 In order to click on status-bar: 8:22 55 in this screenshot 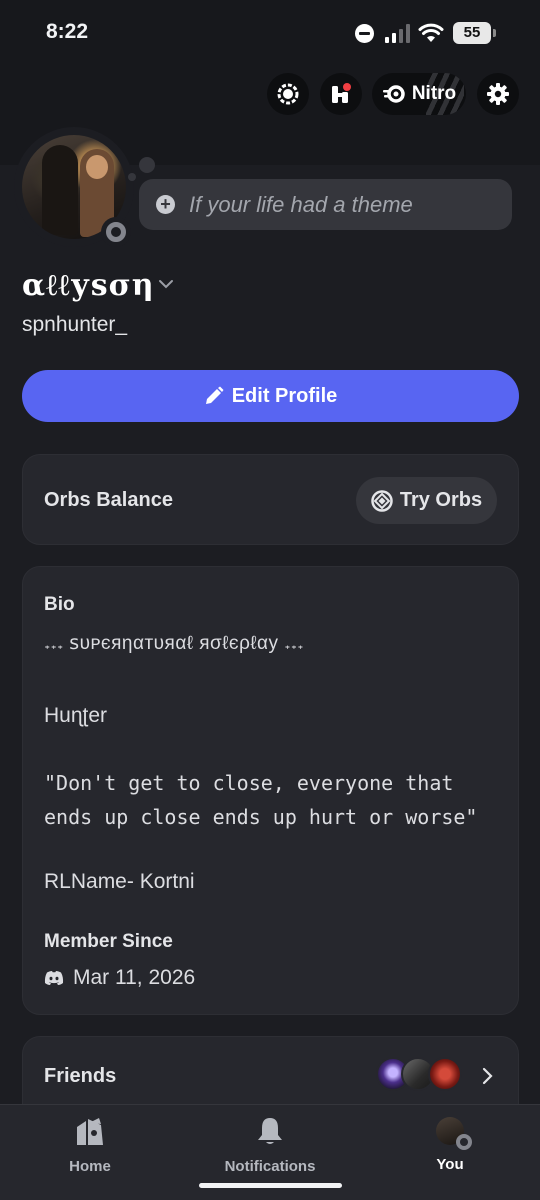, I will do `click(270, 33)`.